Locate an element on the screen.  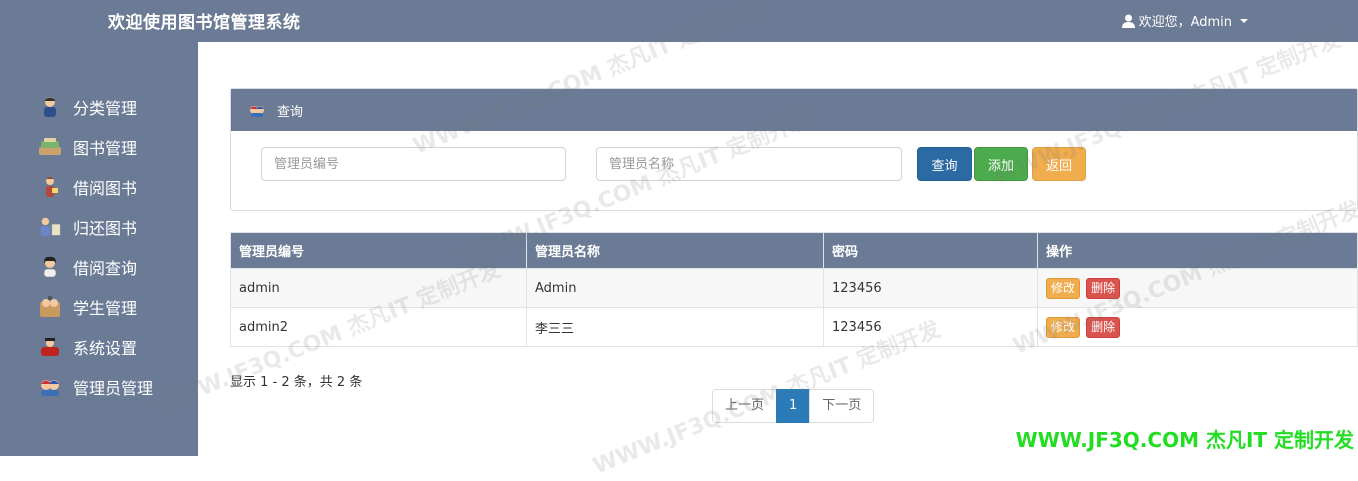
sidebar-item-label: 归还图书 is located at coordinates (105, 228).